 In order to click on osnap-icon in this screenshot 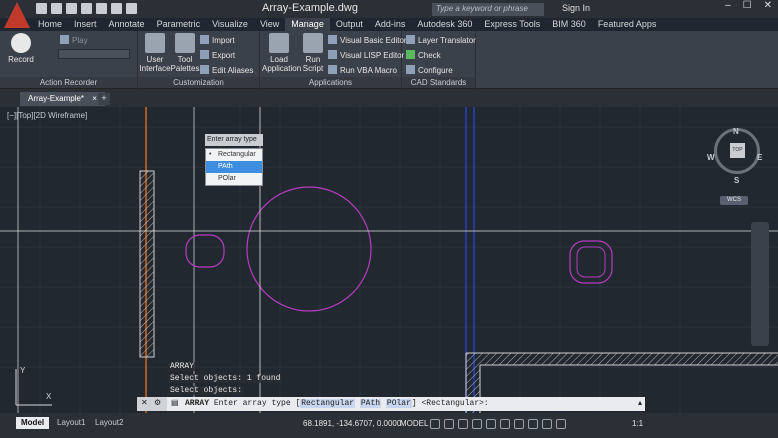, I will do `click(491, 424)`.